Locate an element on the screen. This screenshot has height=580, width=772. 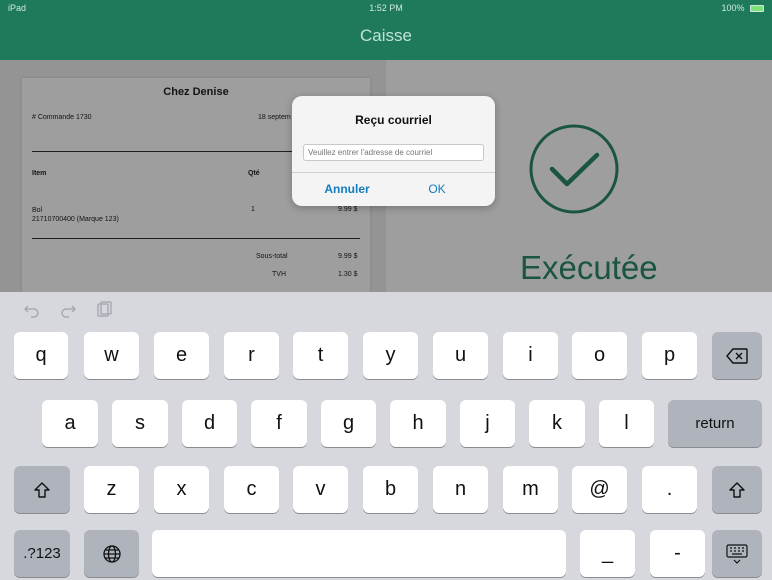
numbers-key-label: .?123 is located at coordinates (42, 553).